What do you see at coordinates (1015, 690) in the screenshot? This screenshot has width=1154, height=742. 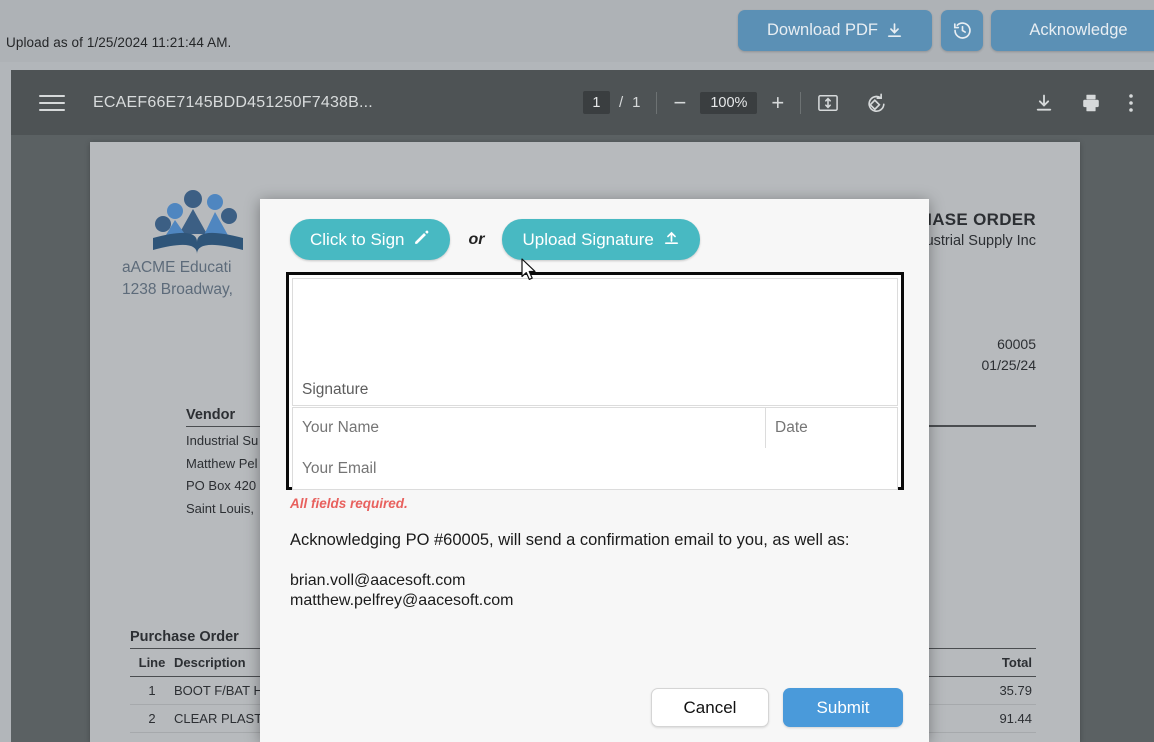 I see `pdf-cell-total: 35.79` at bounding box center [1015, 690].